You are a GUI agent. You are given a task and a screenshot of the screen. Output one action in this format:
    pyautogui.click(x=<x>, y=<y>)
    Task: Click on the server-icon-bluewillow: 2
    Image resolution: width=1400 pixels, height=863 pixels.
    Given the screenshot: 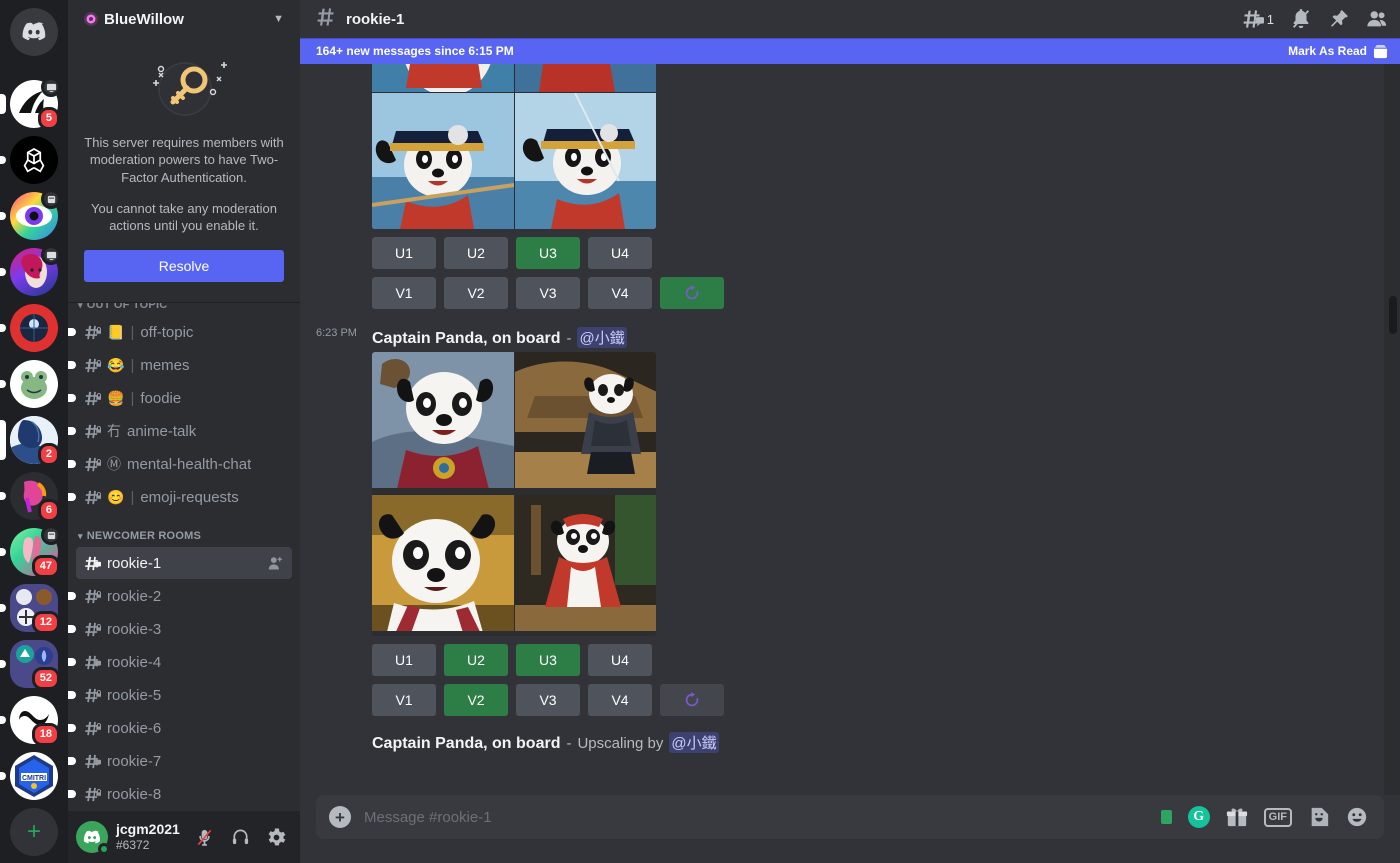 What is the action you would take?
    pyautogui.click(x=30, y=441)
    